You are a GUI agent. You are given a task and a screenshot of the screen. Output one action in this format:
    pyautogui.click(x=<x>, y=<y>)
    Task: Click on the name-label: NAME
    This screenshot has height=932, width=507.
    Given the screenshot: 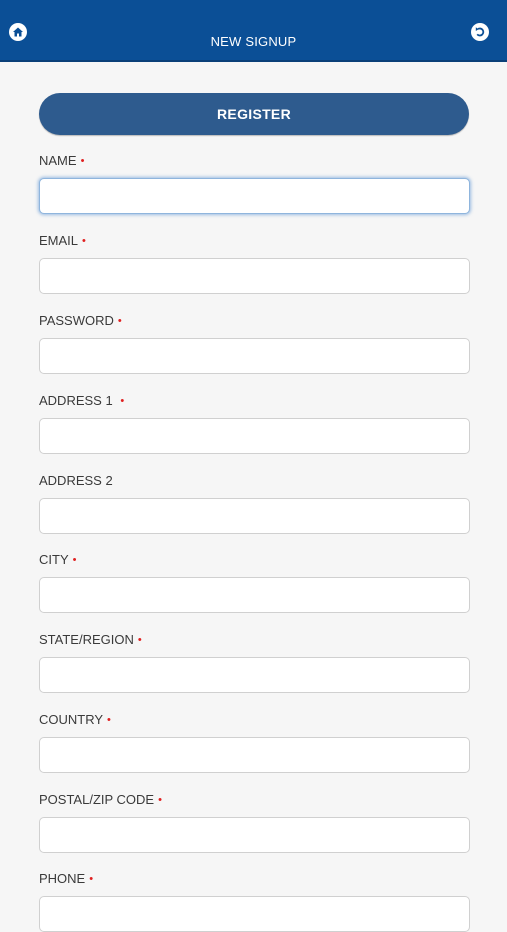 What is the action you would take?
    pyautogui.click(x=58, y=160)
    